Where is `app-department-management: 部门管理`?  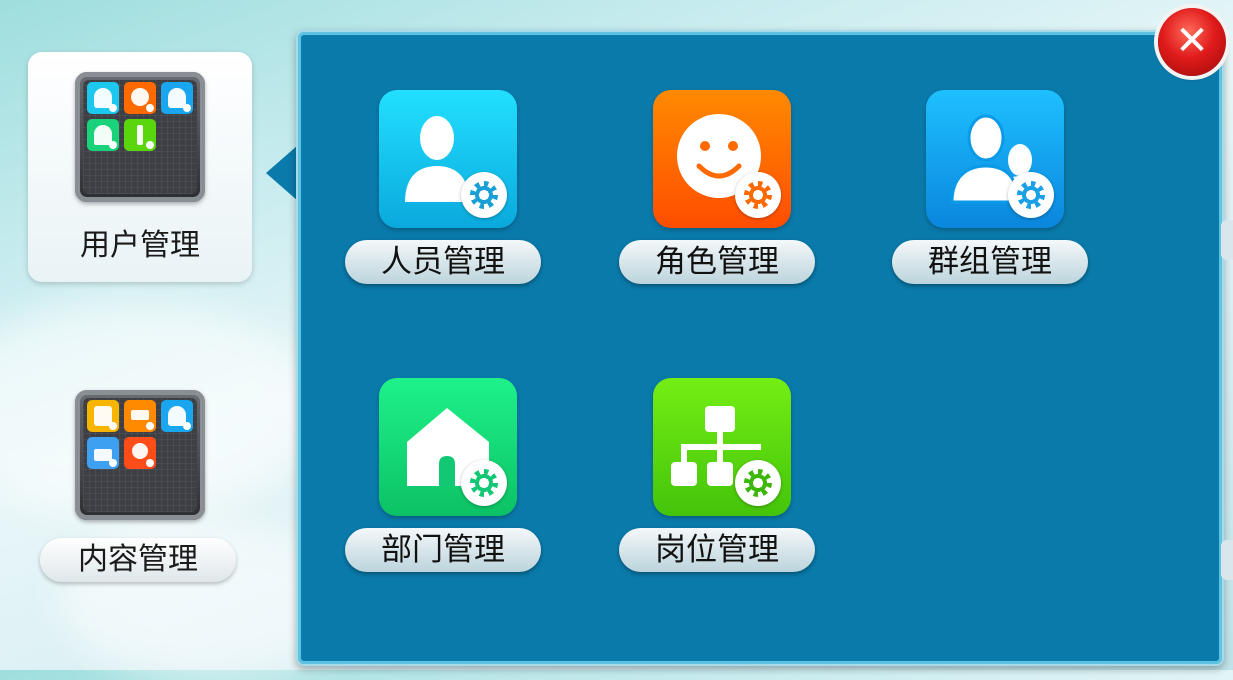
app-department-management: 部门管理 is located at coordinates (445, 478).